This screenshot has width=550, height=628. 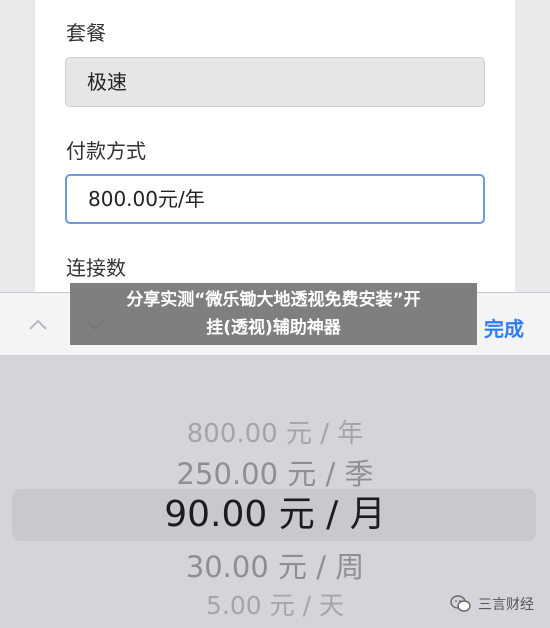 I want to click on wechat-icon, so click(x=460, y=603).